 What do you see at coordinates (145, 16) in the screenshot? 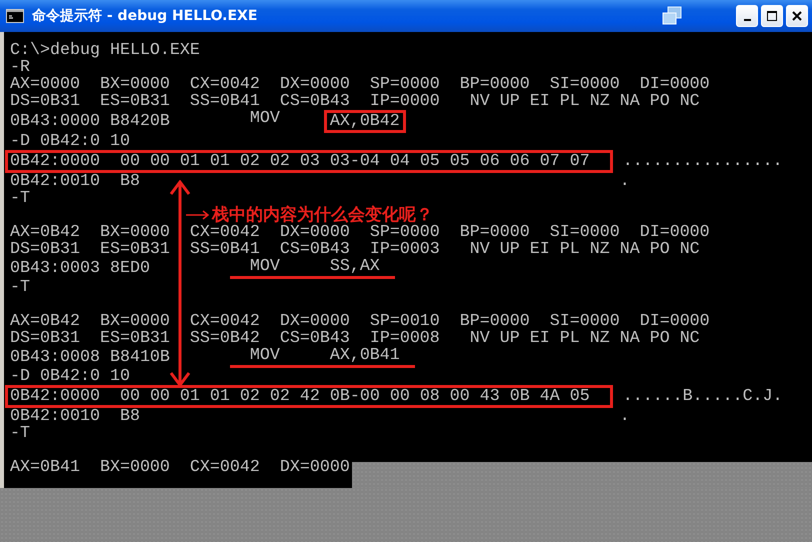
I see `window-title: 命令提示符 - debug HELLO.EXE` at bounding box center [145, 16].